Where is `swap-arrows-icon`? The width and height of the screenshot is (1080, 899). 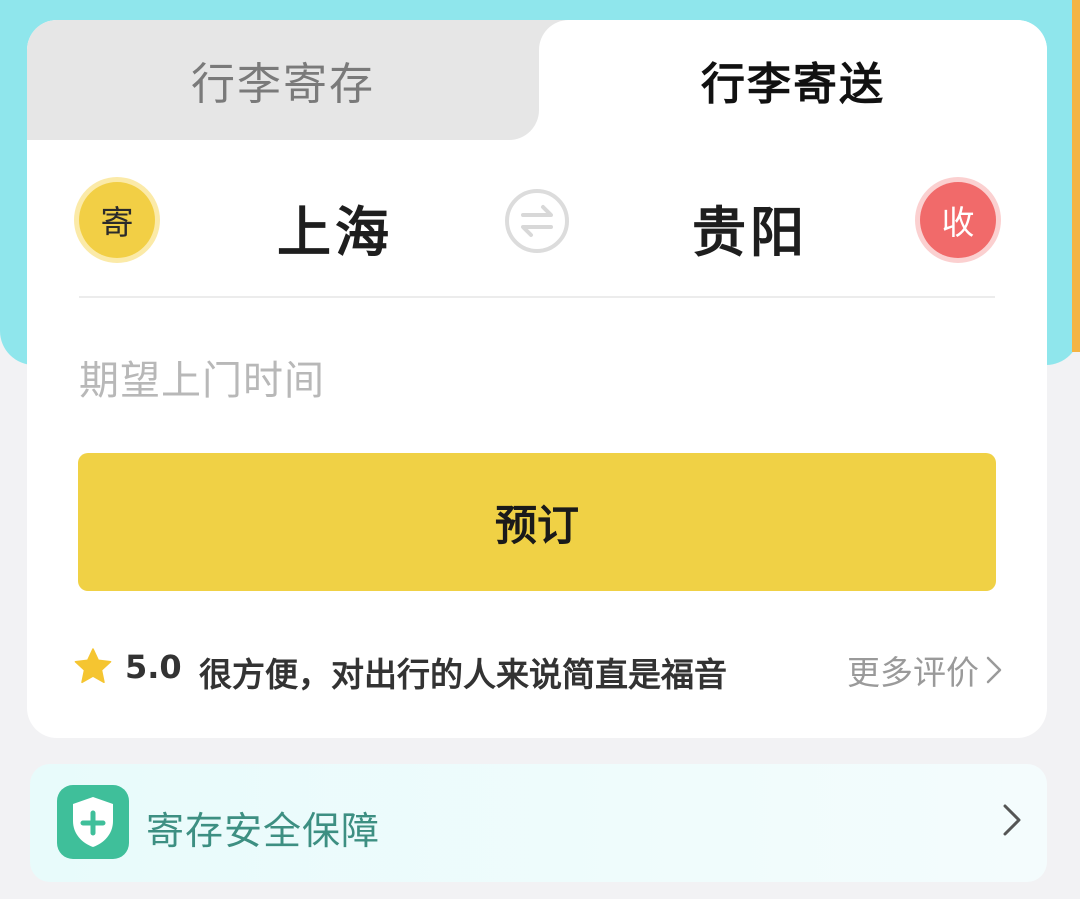 swap-arrows-icon is located at coordinates (537, 221).